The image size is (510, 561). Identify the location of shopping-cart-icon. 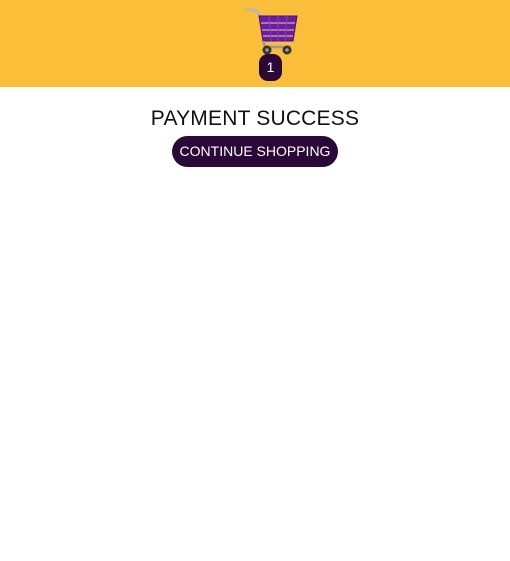
(271, 31).